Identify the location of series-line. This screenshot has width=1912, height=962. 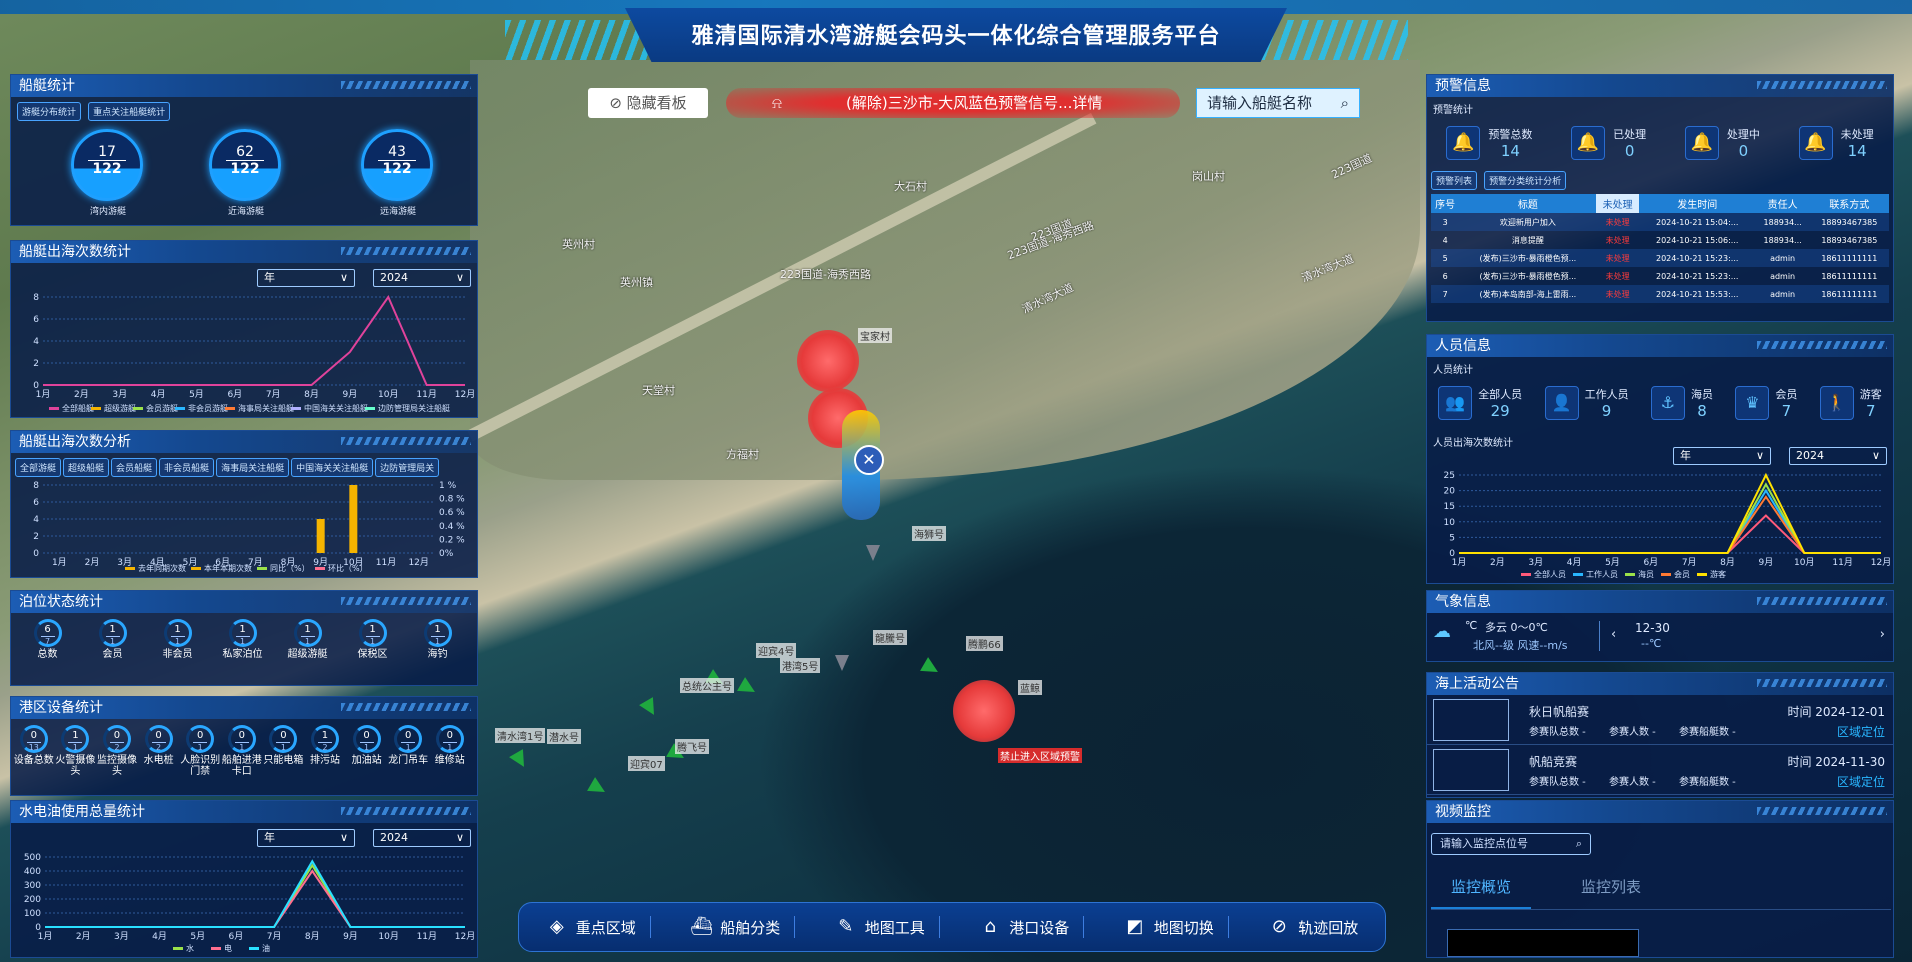
(1670, 521).